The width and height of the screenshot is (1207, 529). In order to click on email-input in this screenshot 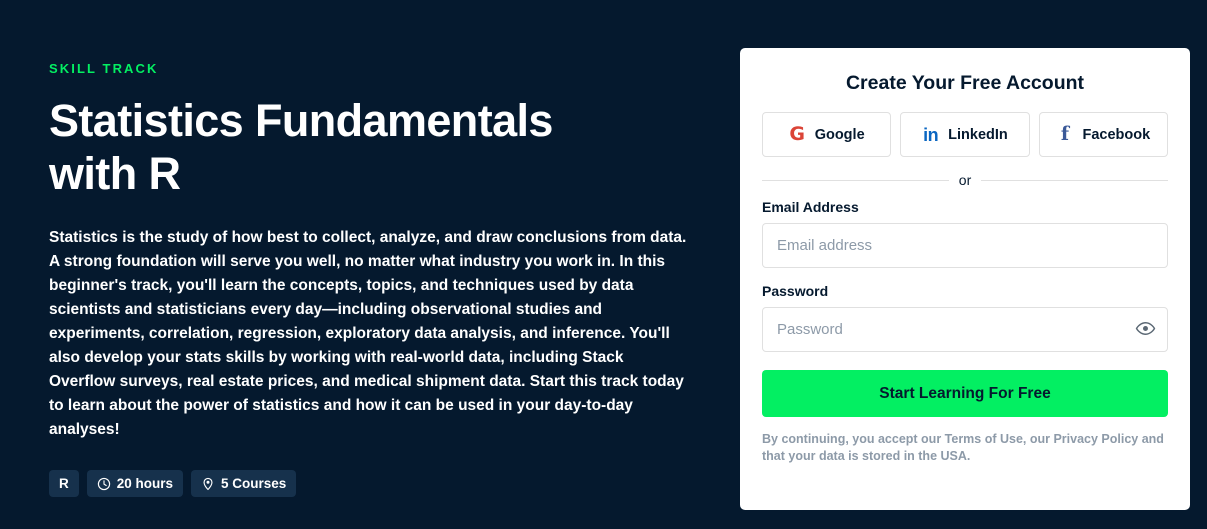, I will do `click(965, 245)`.